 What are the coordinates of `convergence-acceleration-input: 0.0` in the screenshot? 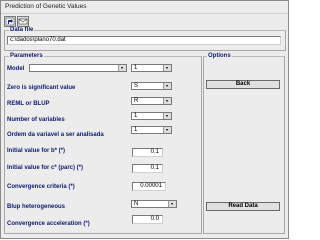 It's located at (147, 219).